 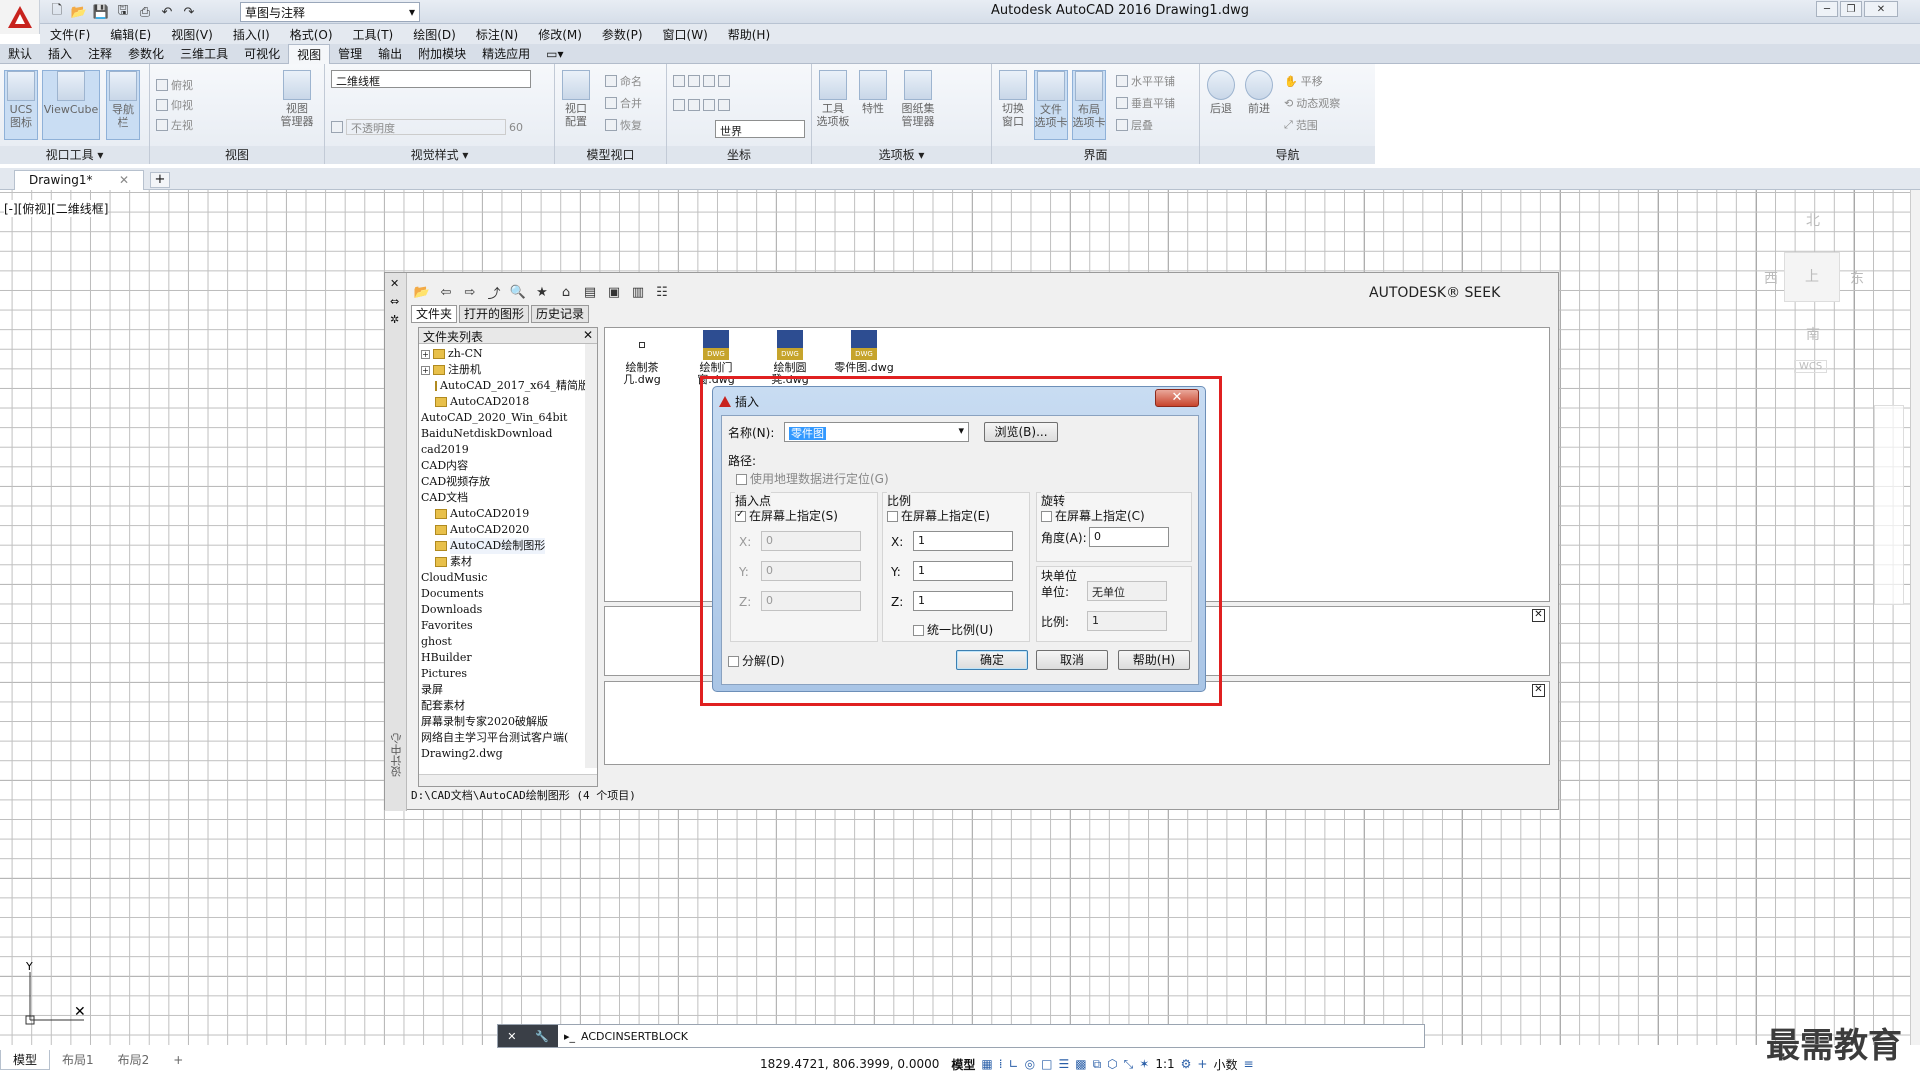 What do you see at coordinates (192, 34) in the screenshot?
I see `menu-item: 视图(V)` at bounding box center [192, 34].